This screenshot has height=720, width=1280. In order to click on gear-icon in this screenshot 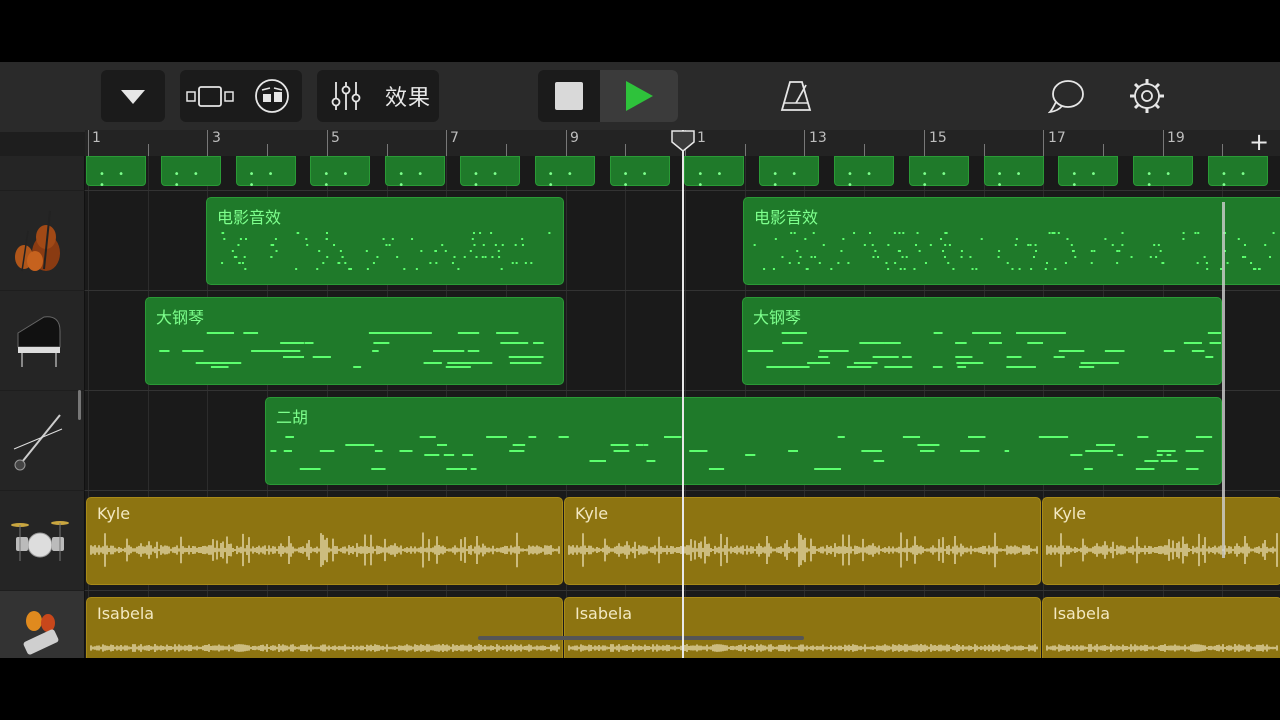, I will do `click(1147, 96)`.